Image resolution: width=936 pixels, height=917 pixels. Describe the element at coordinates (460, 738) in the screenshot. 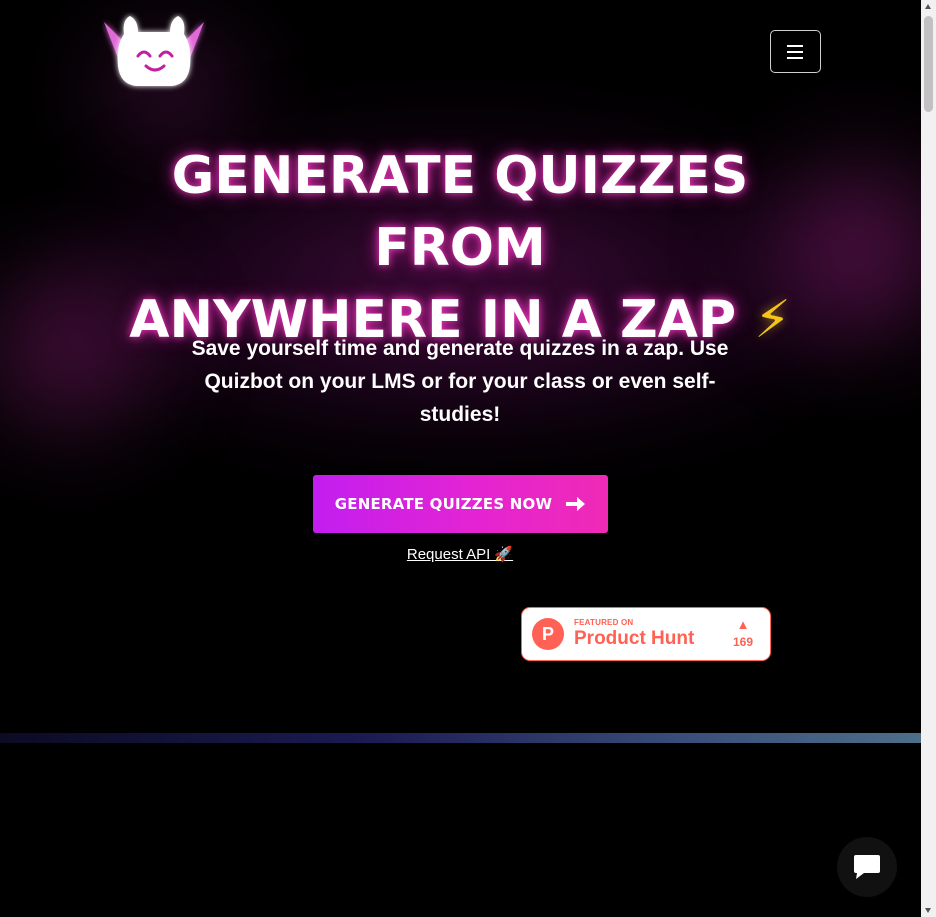

I see `gradient-divider` at that location.